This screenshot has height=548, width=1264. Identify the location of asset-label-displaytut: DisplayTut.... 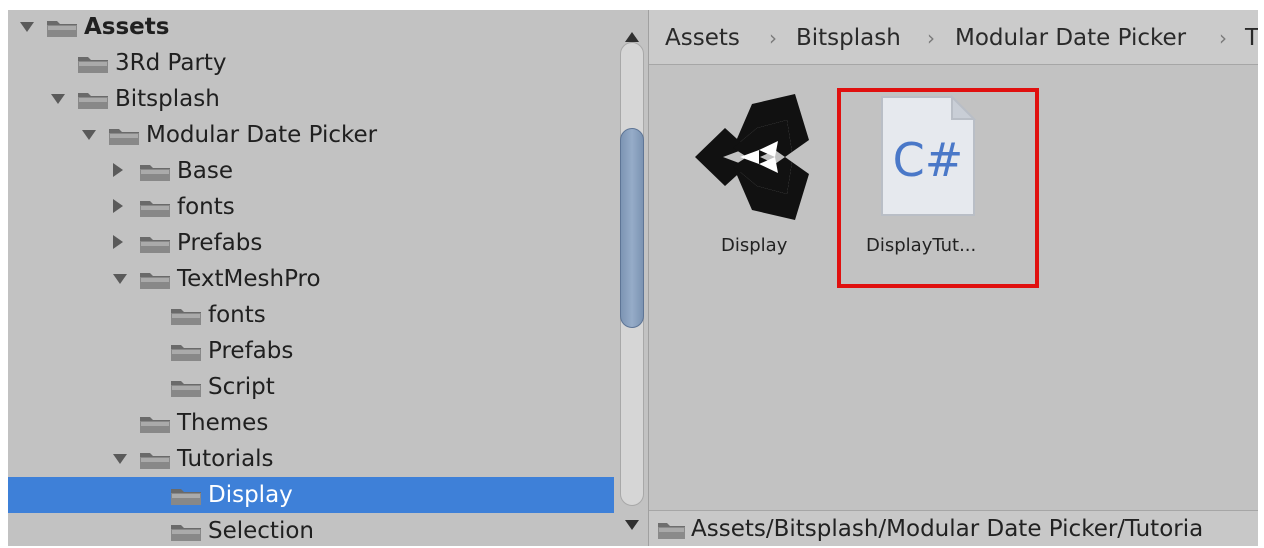
(921, 245).